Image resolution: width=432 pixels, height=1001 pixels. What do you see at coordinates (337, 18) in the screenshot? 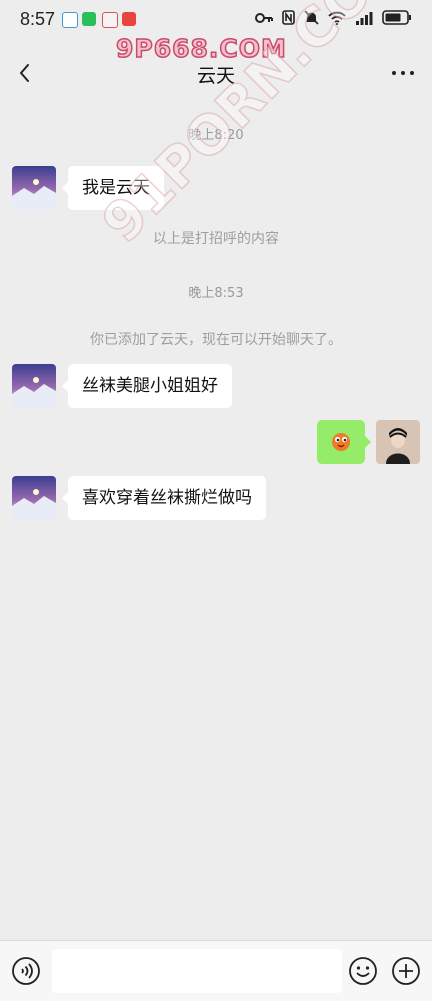
I see `wifi-icon` at bounding box center [337, 18].